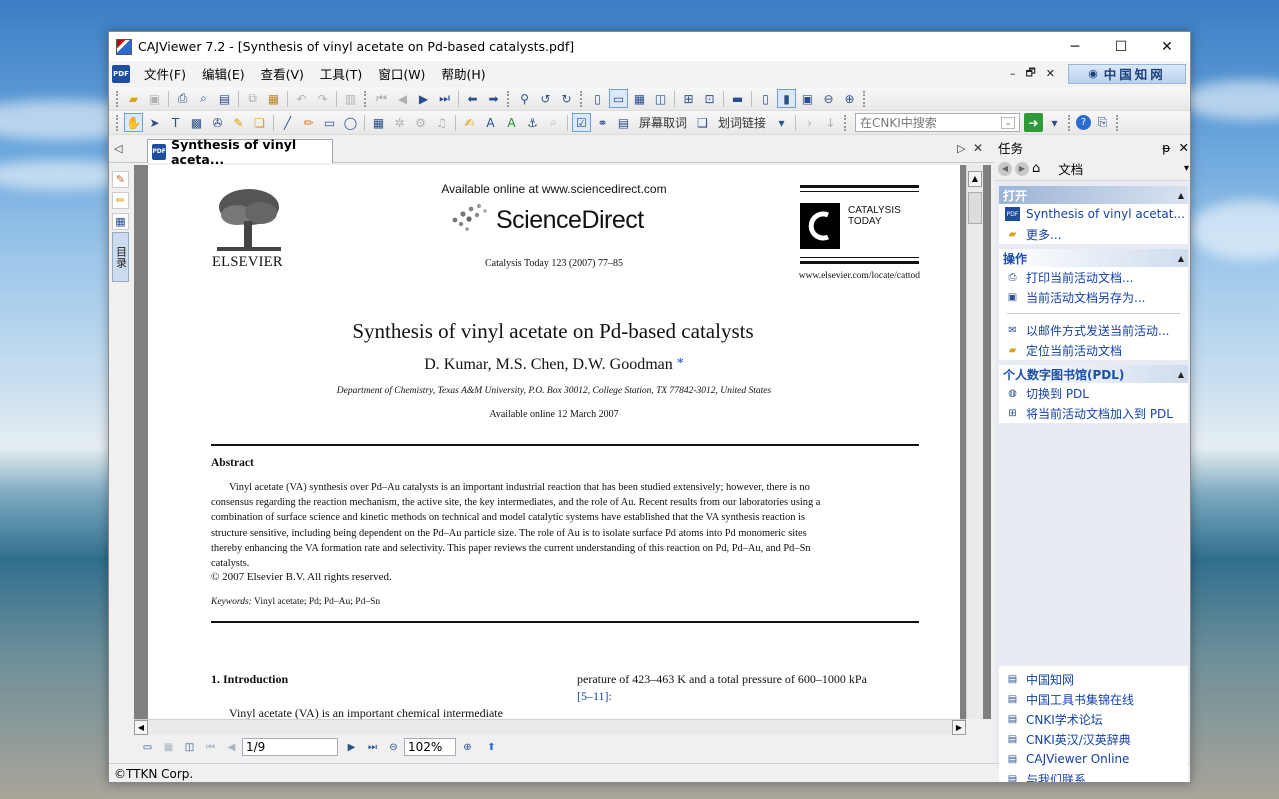 This screenshot has width=1279, height=799. What do you see at coordinates (1022, 168) in the screenshot?
I see `forward-icon: ▶` at bounding box center [1022, 168].